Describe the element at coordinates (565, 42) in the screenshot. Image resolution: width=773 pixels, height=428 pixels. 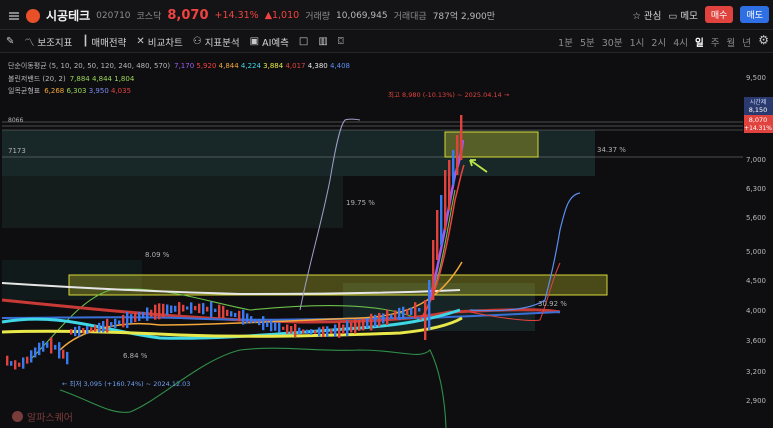
I see `period-0: 1분` at that location.